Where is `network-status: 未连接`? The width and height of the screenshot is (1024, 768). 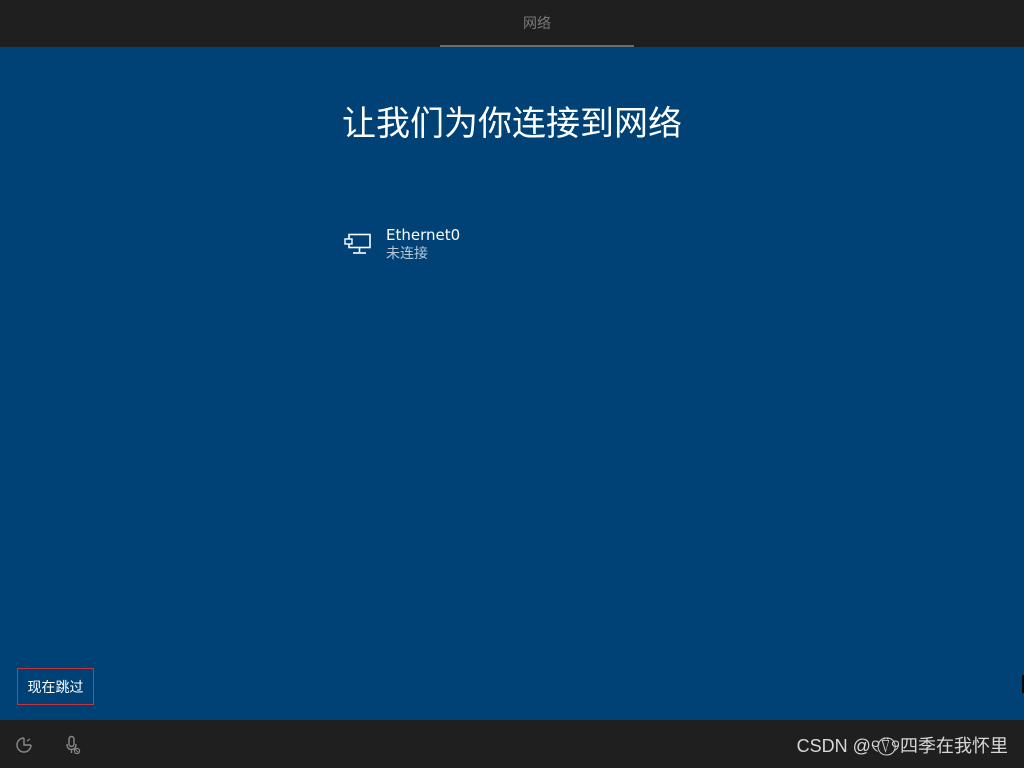
network-status: 未连接 is located at coordinates (407, 254).